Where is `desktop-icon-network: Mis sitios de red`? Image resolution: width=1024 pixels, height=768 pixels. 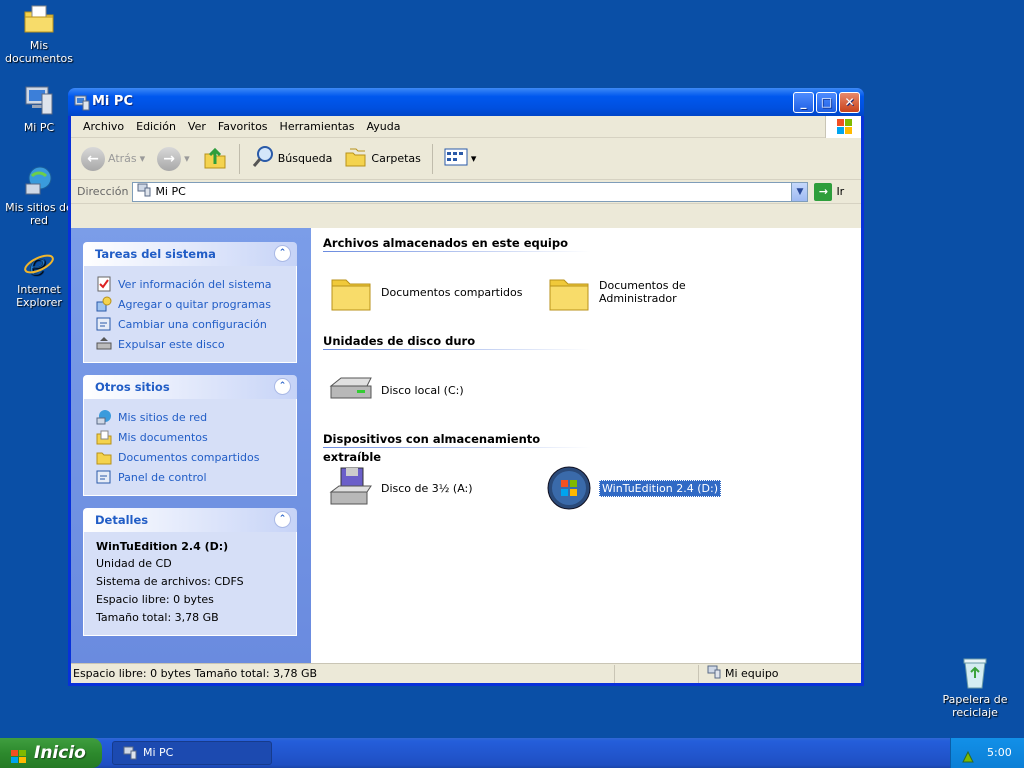
desktop-icon-network: Mis sitios de red is located at coordinates (39, 195).